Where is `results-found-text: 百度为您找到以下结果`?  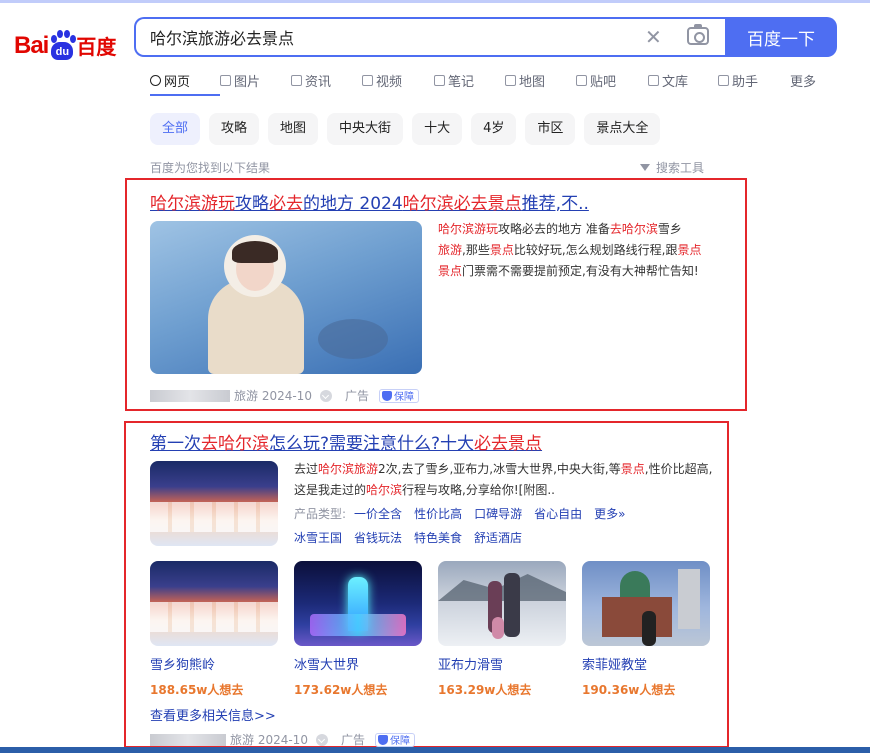 results-found-text: 百度为您找到以下结果 is located at coordinates (210, 168).